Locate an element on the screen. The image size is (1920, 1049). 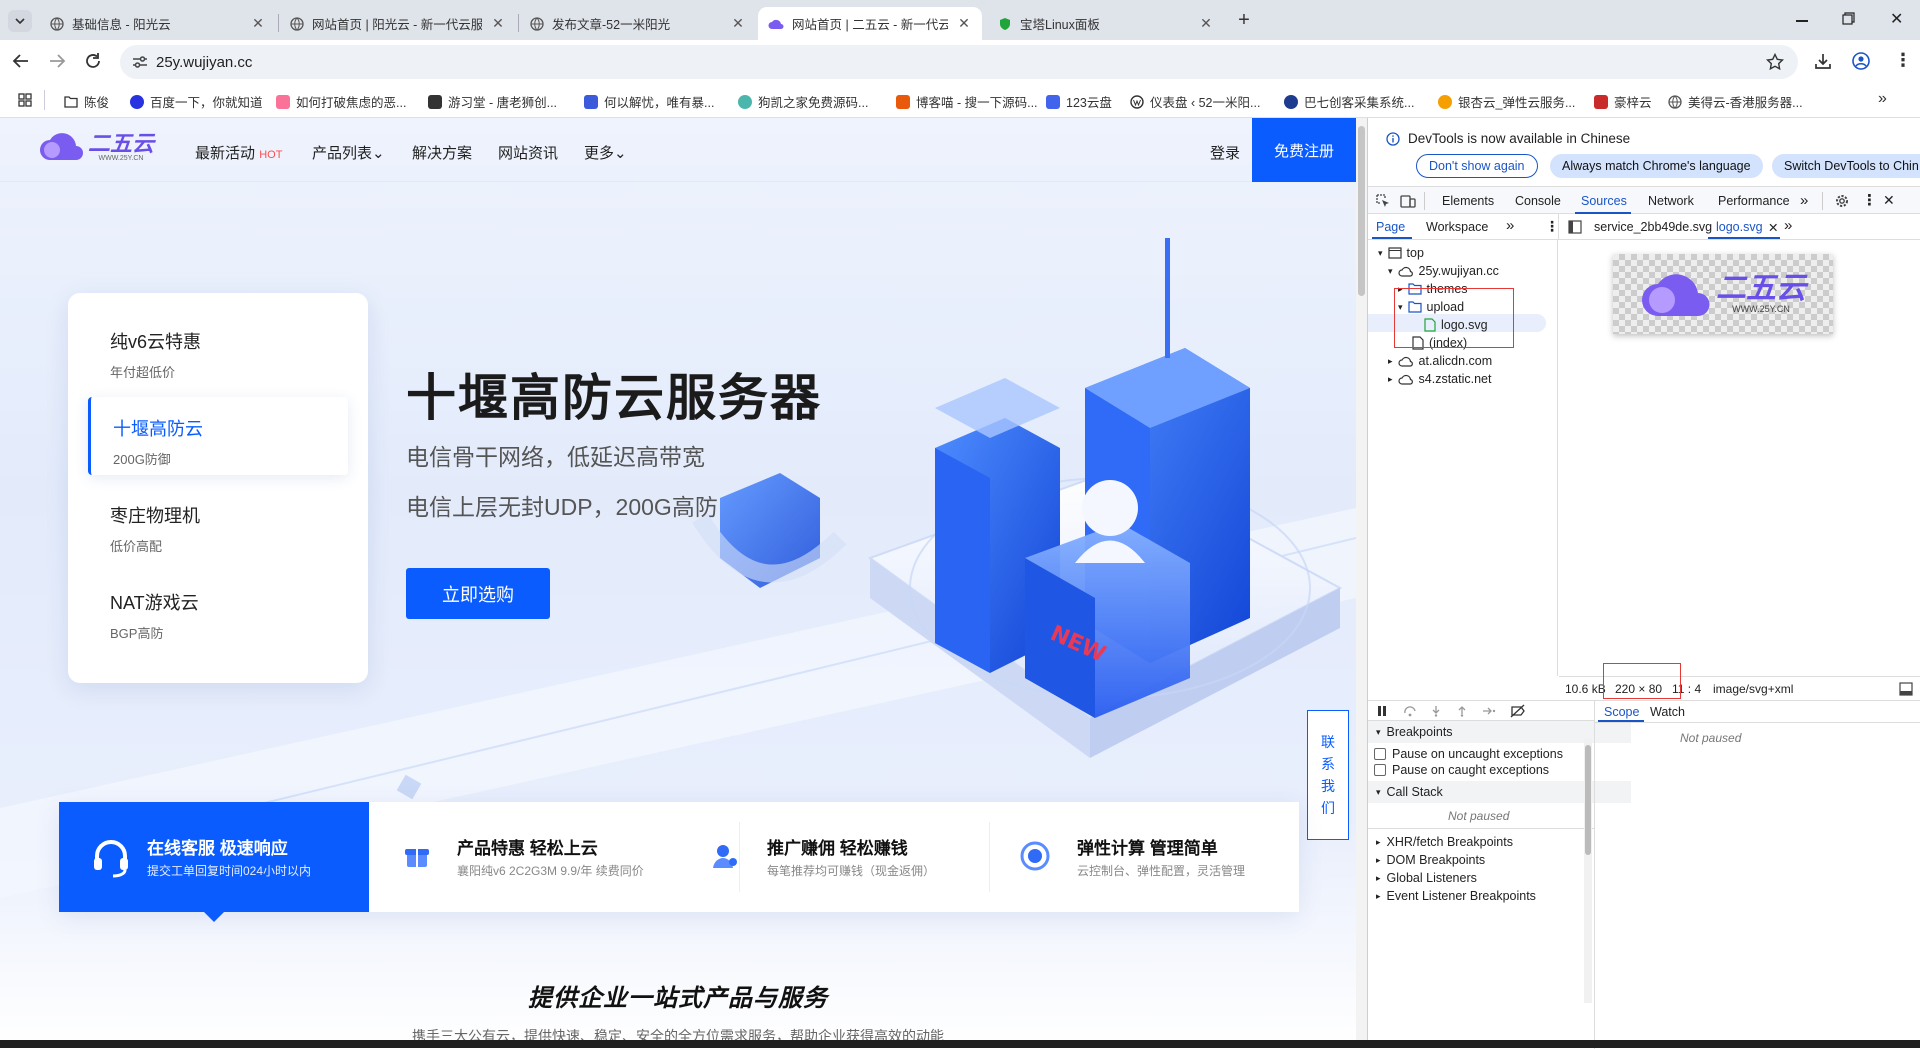
bookmark-item: 百度一下，你就知道 is located at coordinates (196, 101).